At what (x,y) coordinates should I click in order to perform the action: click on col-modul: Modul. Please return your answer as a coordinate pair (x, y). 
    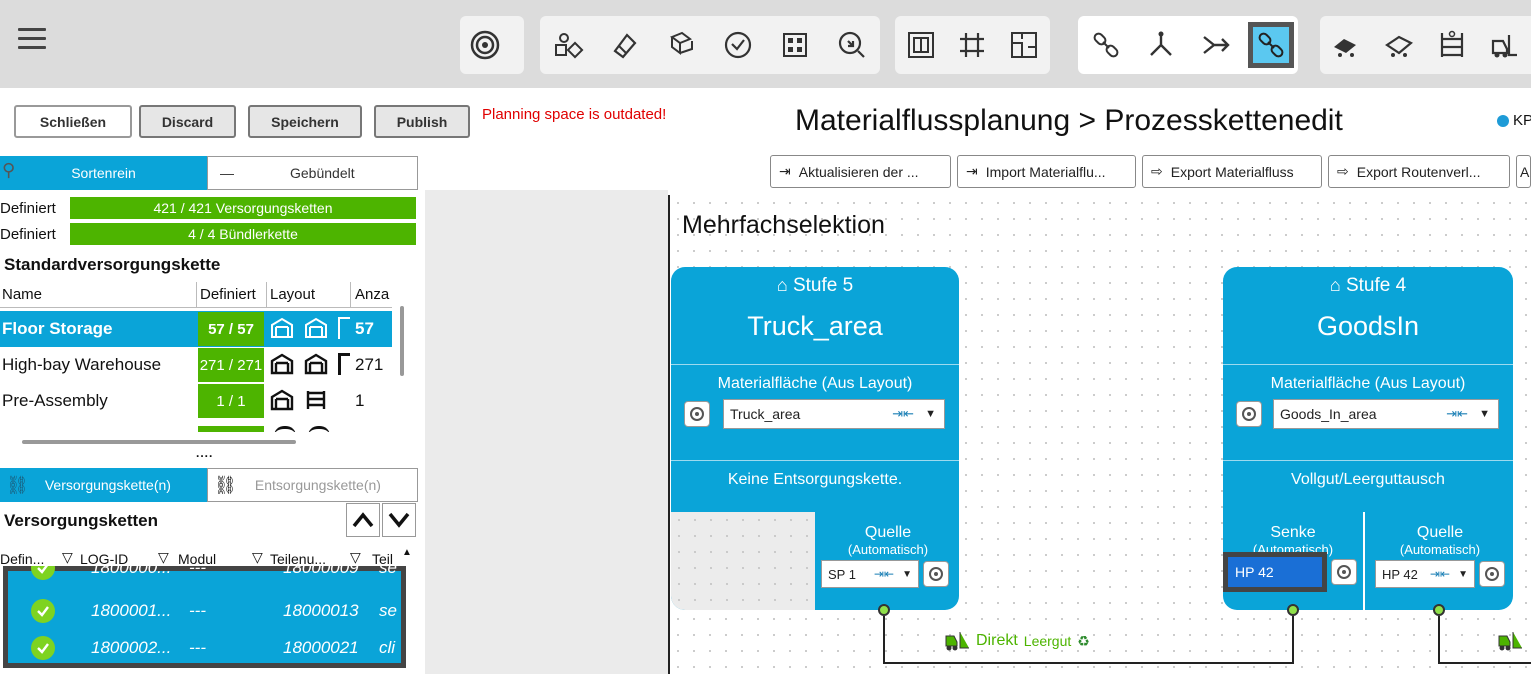
    Looking at the image, I should click on (197, 559).